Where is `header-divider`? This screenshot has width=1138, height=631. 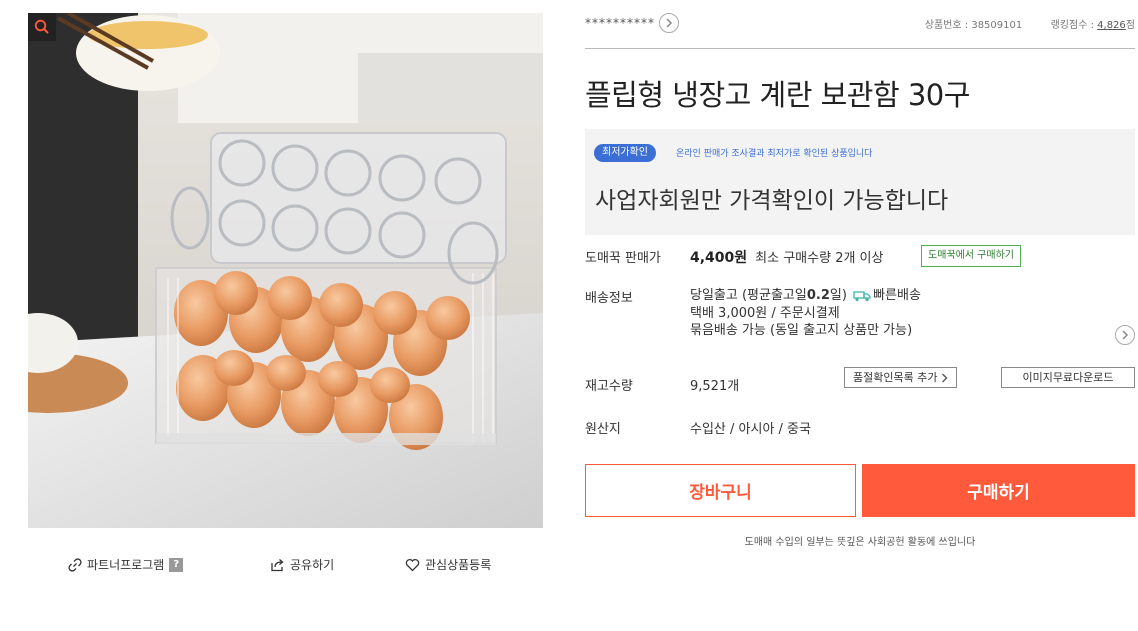 header-divider is located at coordinates (860, 48).